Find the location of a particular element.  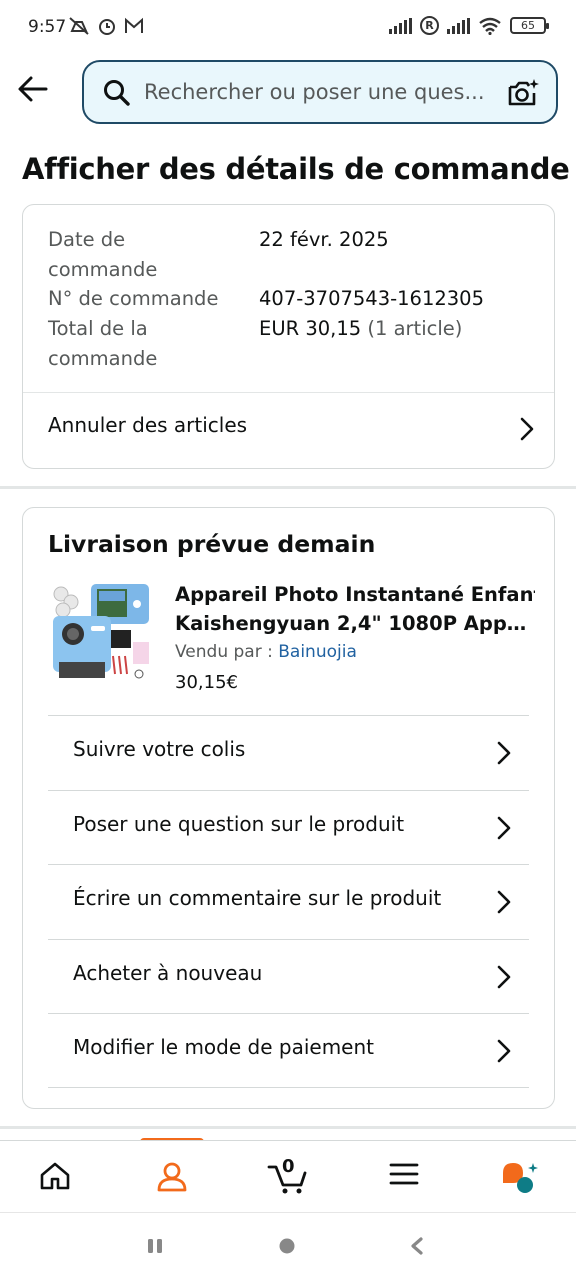

recents-icon is located at coordinates (155, 1246).